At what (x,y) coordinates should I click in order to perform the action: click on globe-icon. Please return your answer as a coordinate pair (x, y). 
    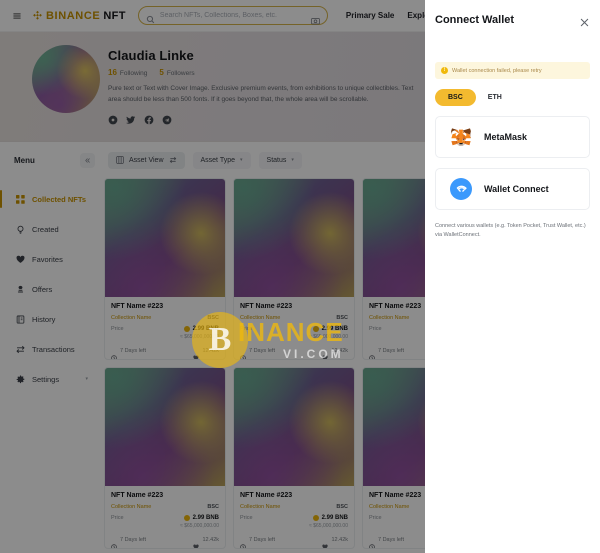
    Looking at the image, I should click on (113, 118).